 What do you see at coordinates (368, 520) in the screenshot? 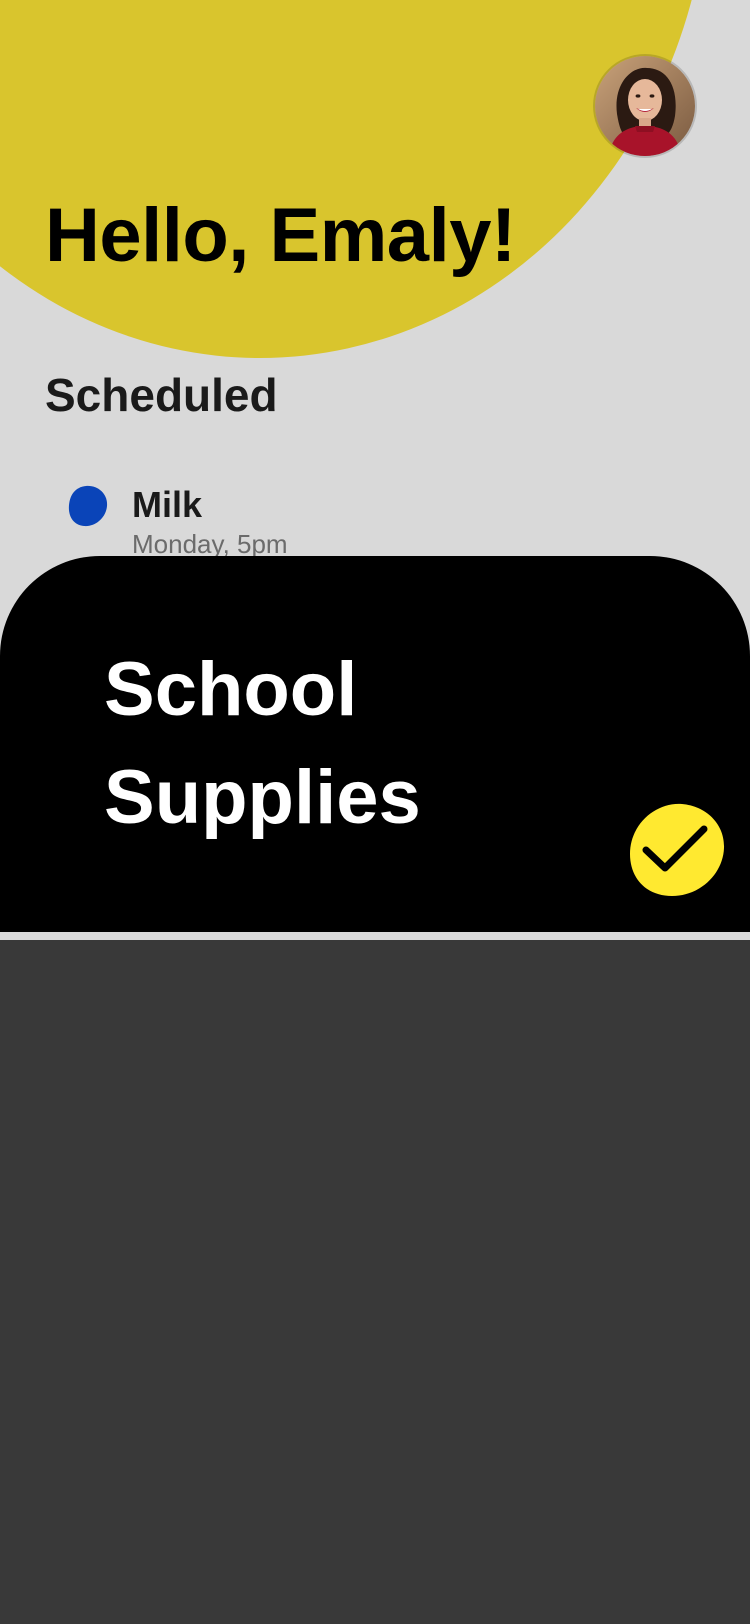
I see `scheduled-task-item: Milk Monday, 5pm` at bounding box center [368, 520].